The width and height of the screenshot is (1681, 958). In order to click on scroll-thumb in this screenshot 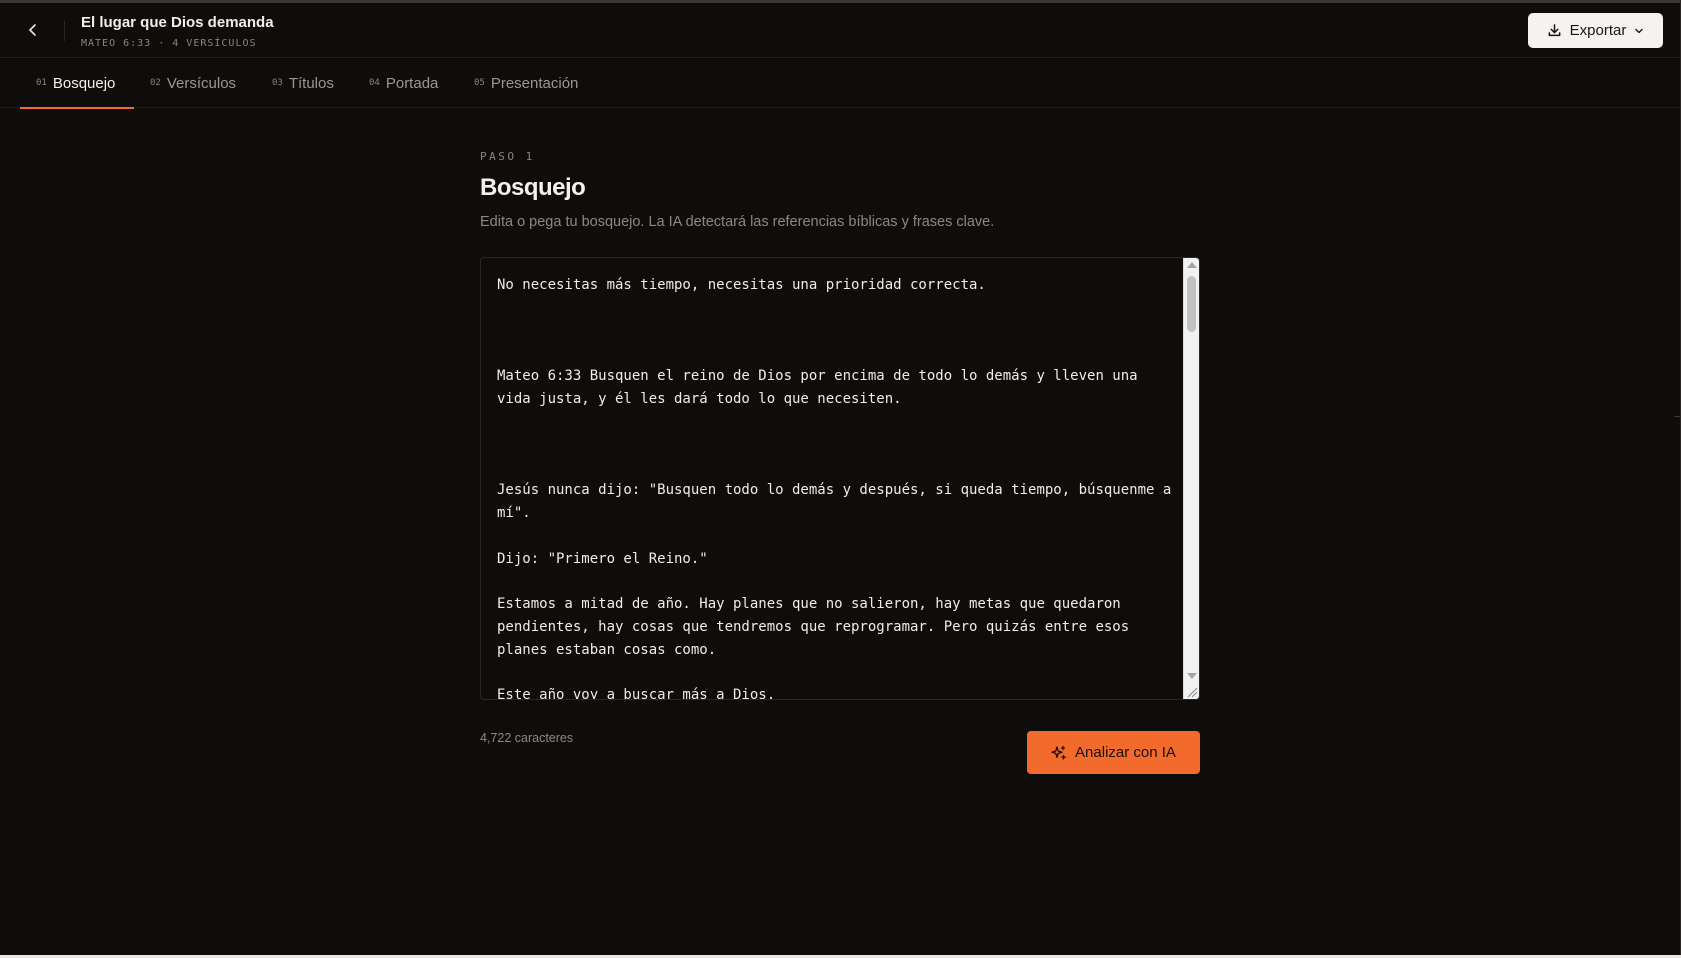, I will do `click(1191, 304)`.